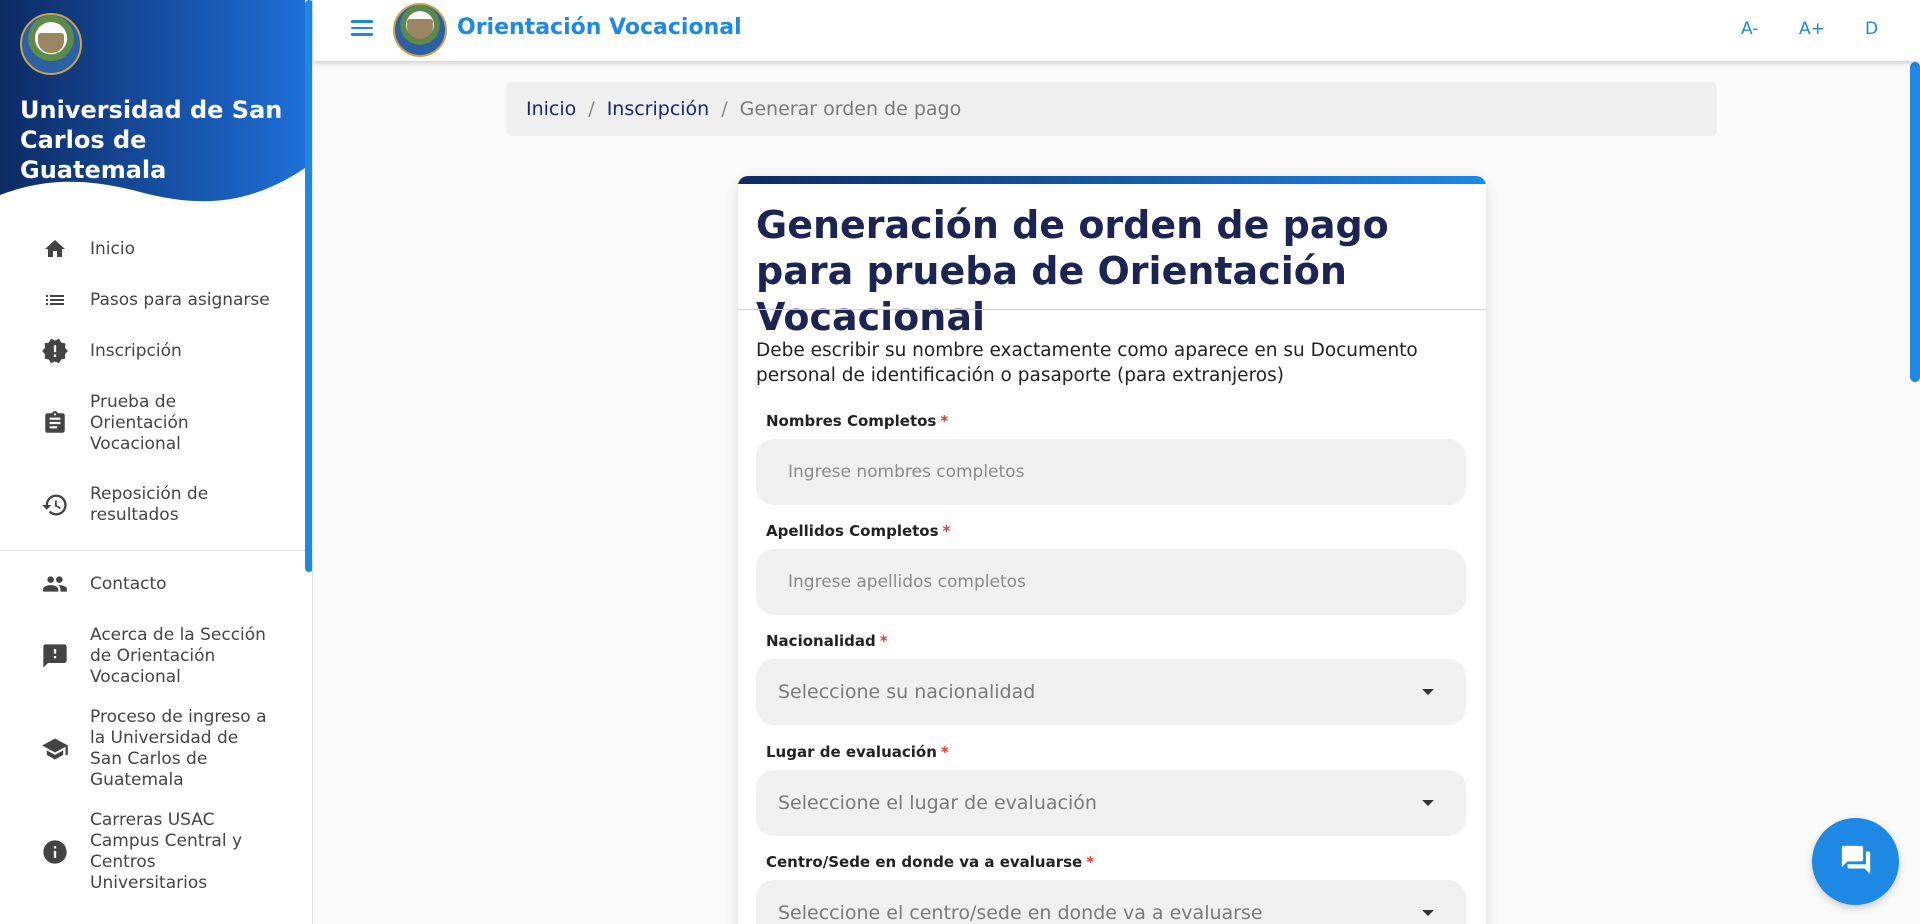  What do you see at coordinates (551, 109) in the screenshot?
I see `breadcrumb-home-link: Inicio` at bounding box center [551, 109].